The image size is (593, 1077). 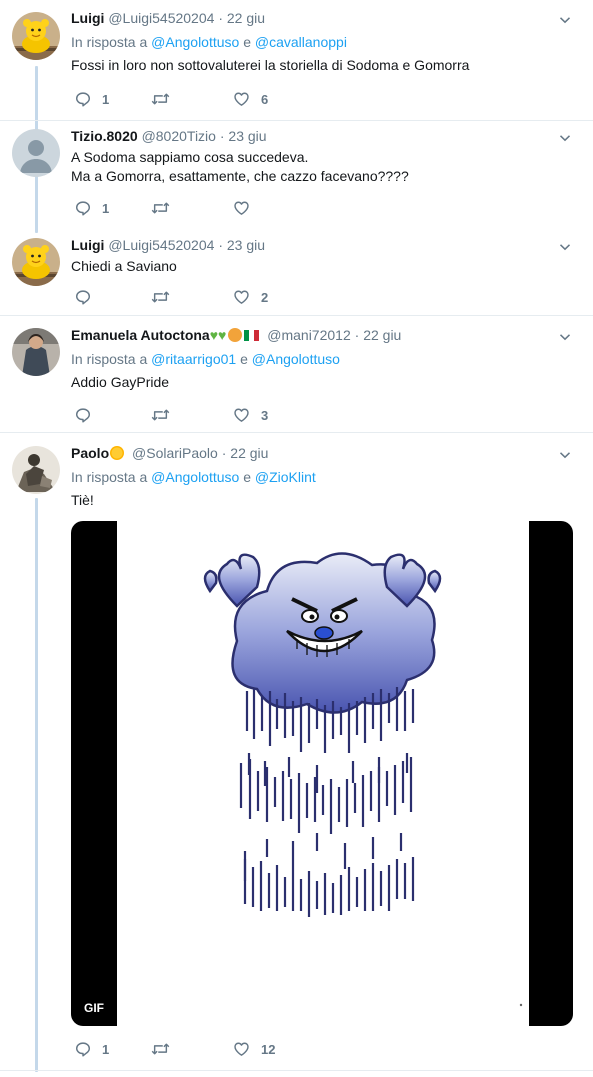 What do you see at coordinates (250, 99) in the screenshot?
I see `like-button: 6` at bounding box center [250, 99].